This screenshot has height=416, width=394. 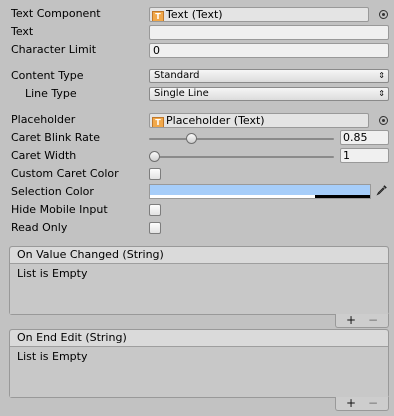 I want to click on character-limit-input: 0, so click(x=269, y=50).